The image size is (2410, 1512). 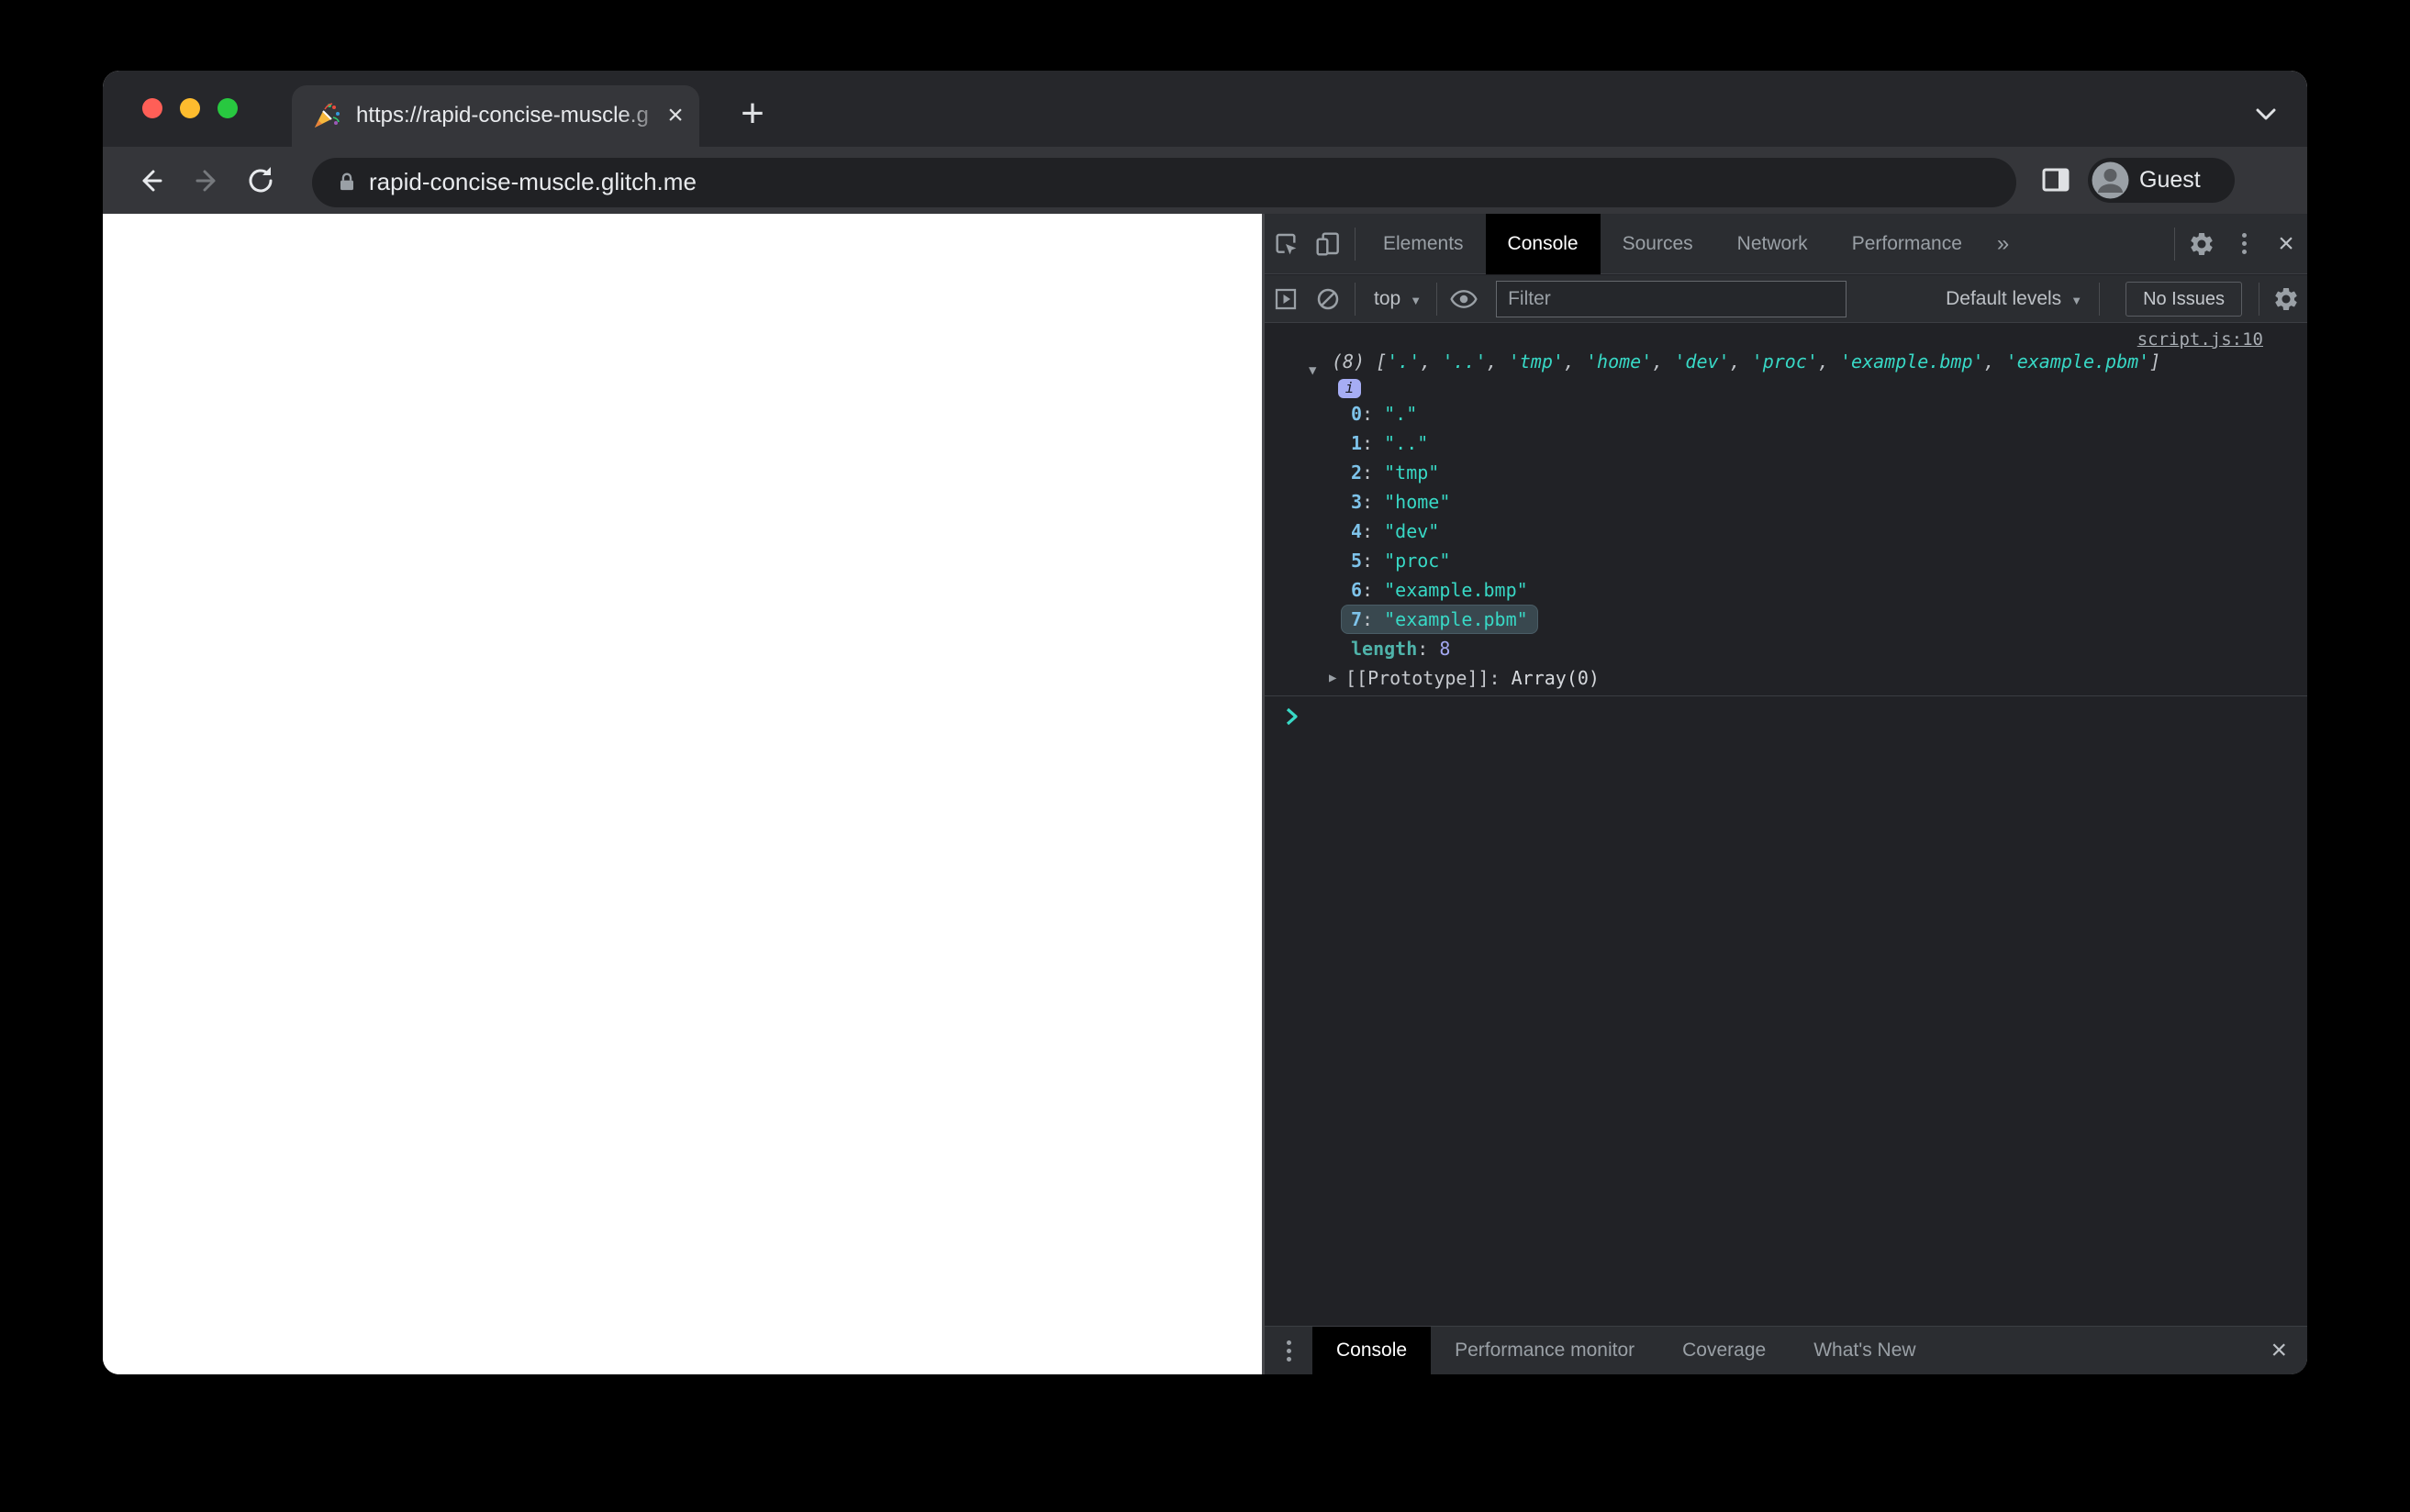 I want to click on drawer-tab-coverage: Coverage, so click(x=1724, y=1351).